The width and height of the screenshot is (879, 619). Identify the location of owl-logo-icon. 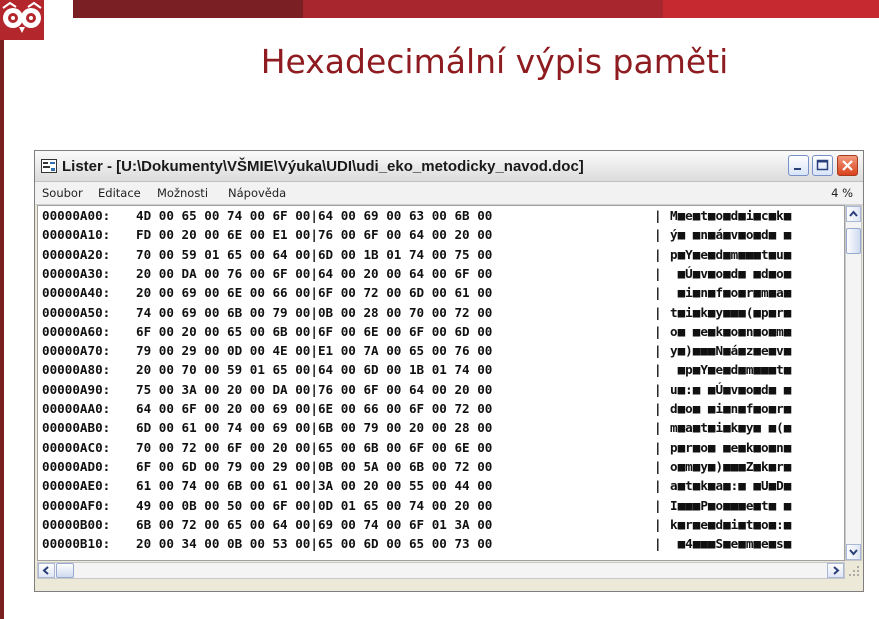
(22, 20).